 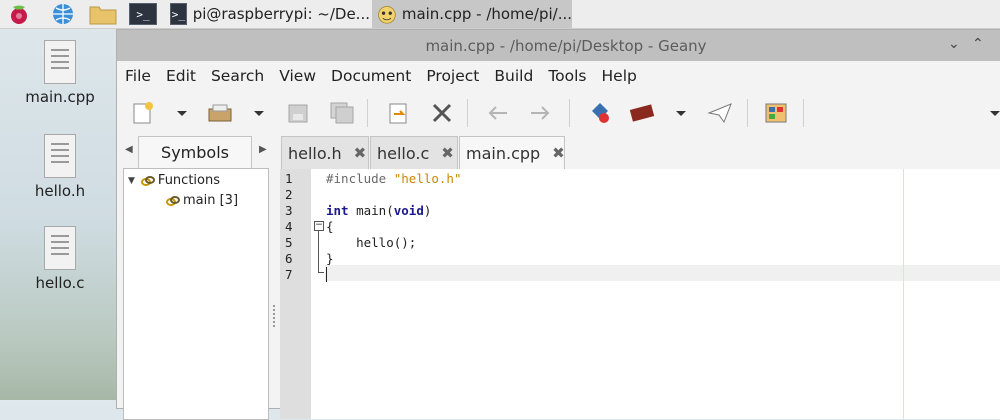 I want to click on raspberry-menu-icon, so click(x=19, y=14).